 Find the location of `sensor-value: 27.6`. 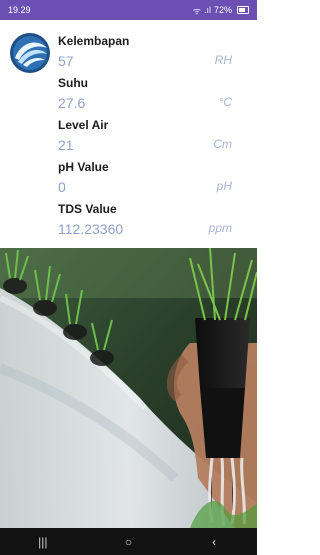

sensor-value: 27.6 is located at coordinates (72, 103).